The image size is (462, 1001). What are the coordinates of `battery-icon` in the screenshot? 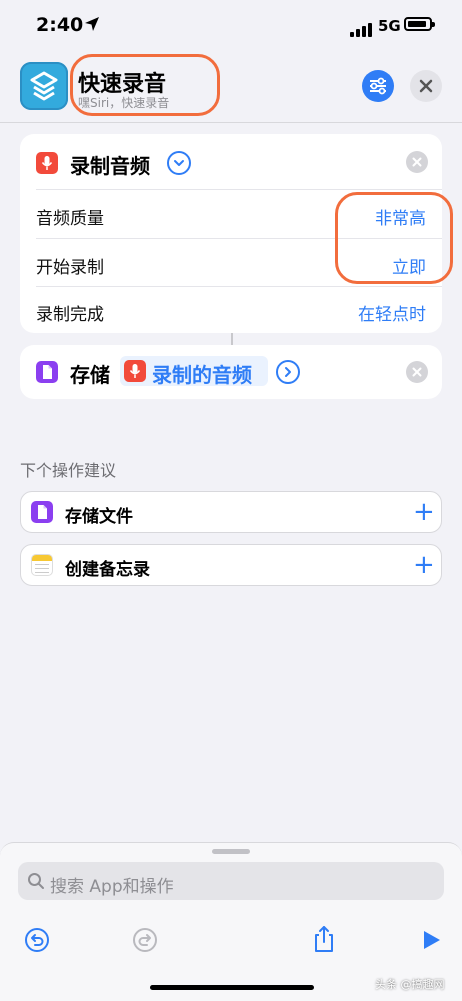 It's located at (419, 24).